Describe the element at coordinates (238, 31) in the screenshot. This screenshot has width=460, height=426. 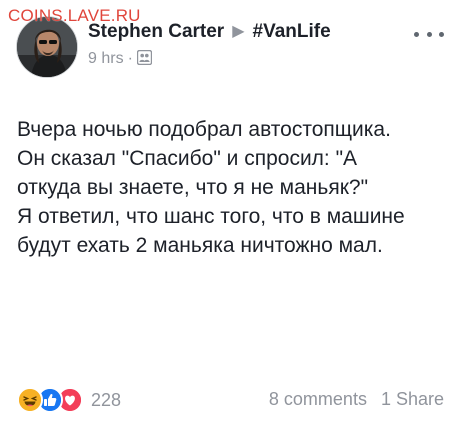
I see `triangle-right-icon: ▶` at that location.